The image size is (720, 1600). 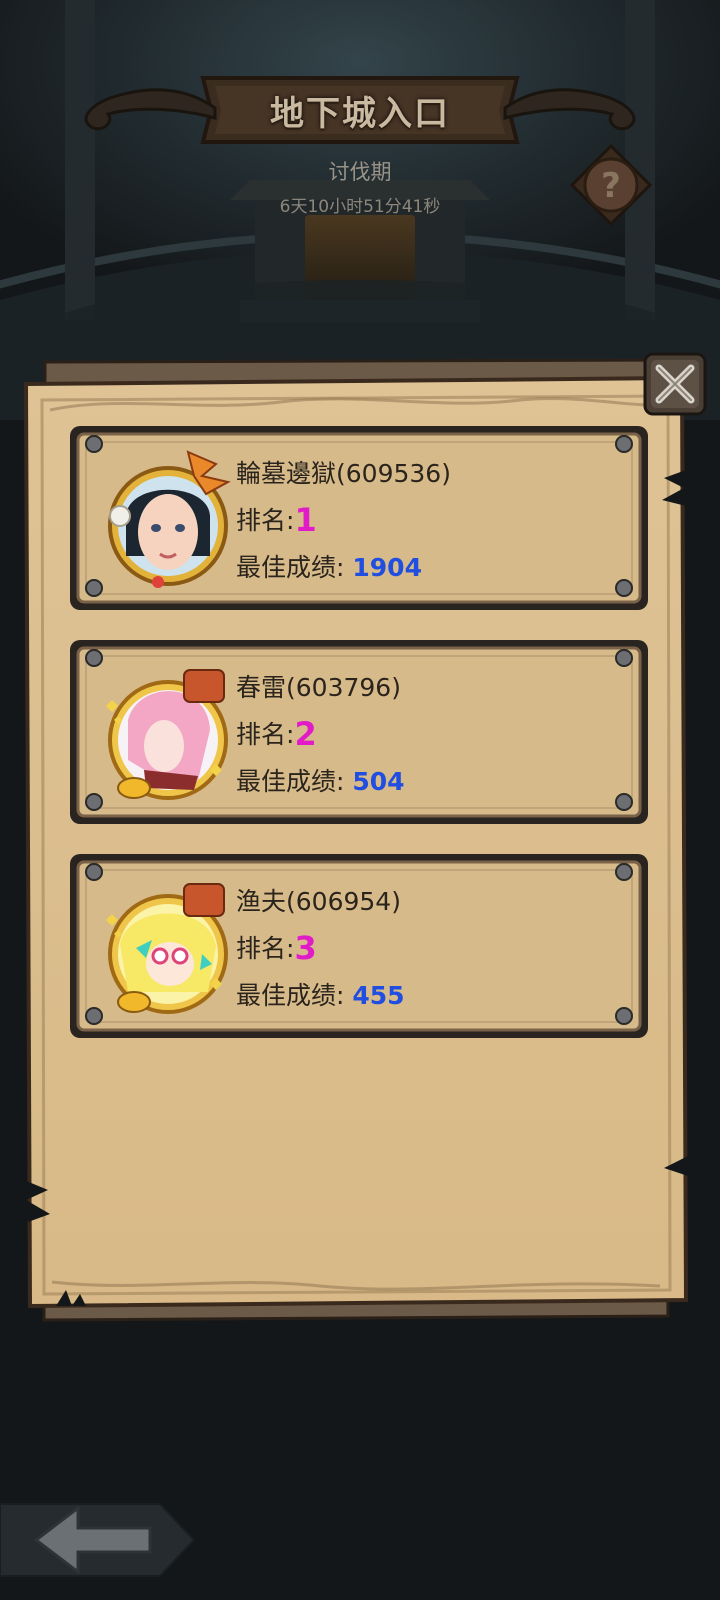 I want to click on rank-row: 排名:1, so click(x=343, y=520).